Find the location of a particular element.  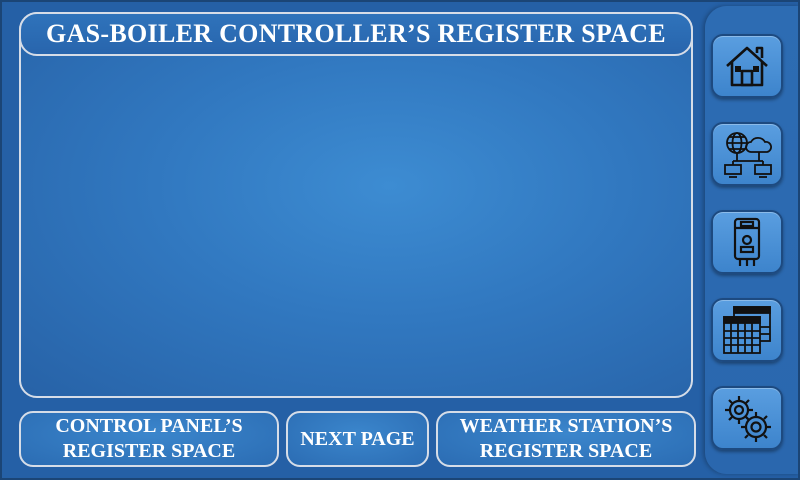

network-button is located at coordinates (747, 154).